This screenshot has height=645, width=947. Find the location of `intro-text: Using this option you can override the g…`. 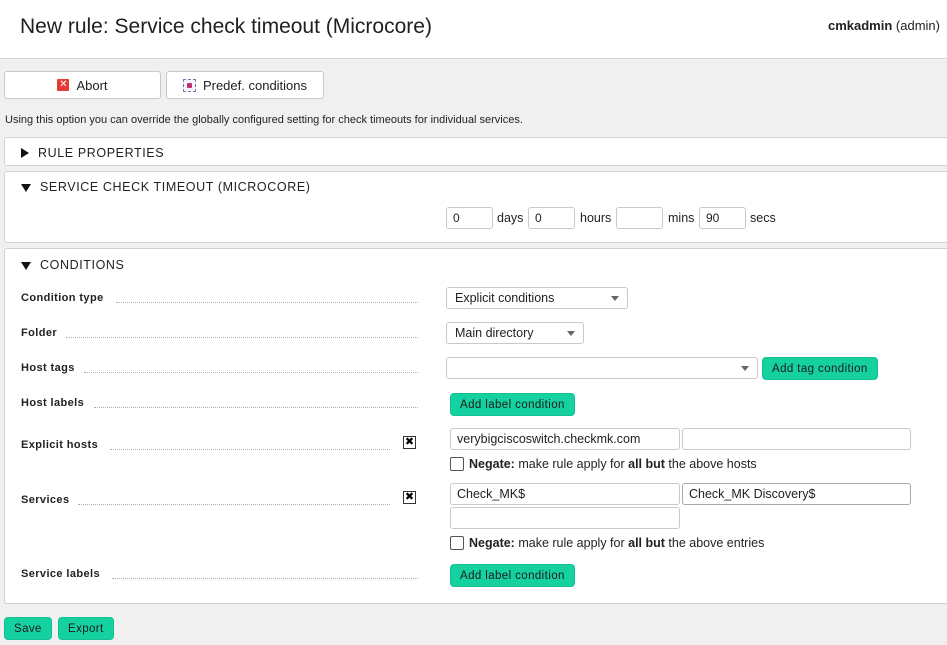

intro-text: Using this option you can override the g… is located at coordinates (264, 120).